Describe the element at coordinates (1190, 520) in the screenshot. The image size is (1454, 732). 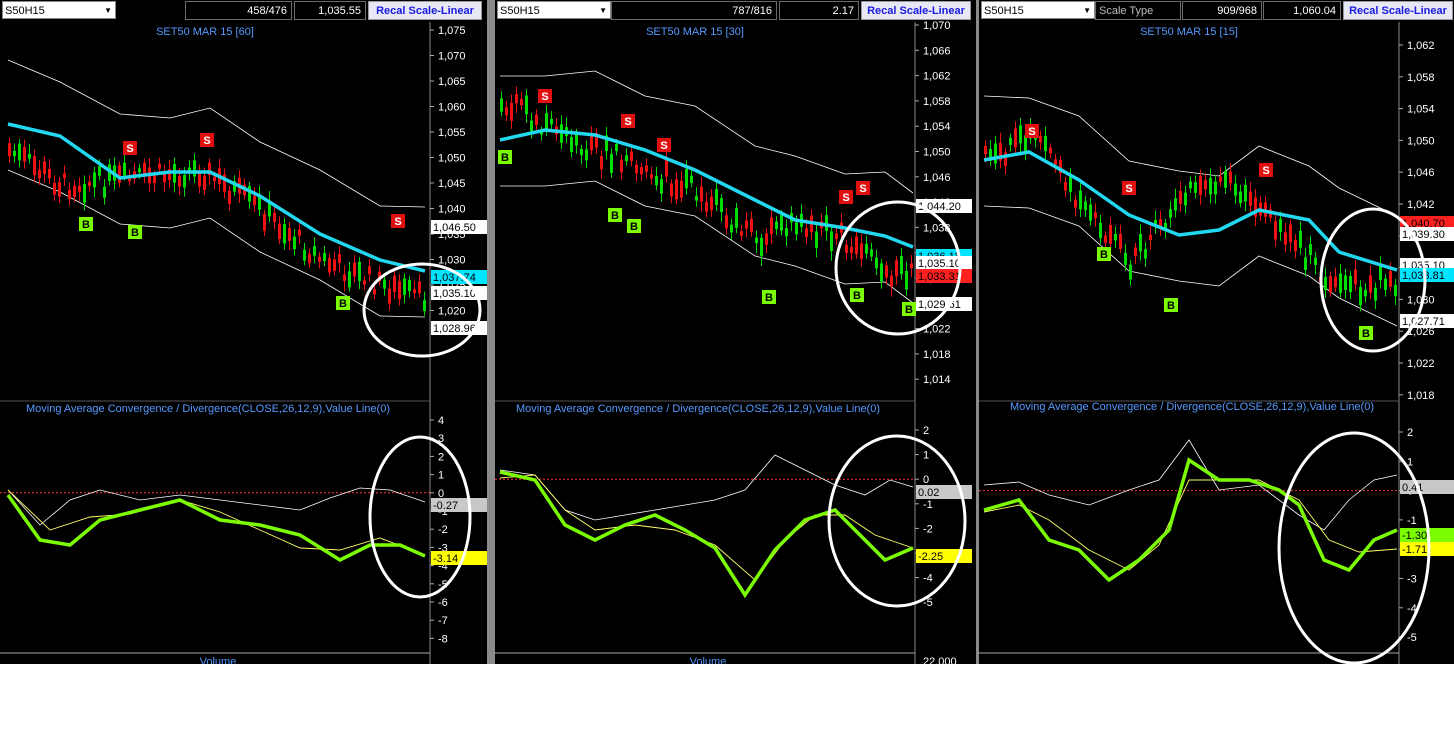
I see `macd-line` at that location.